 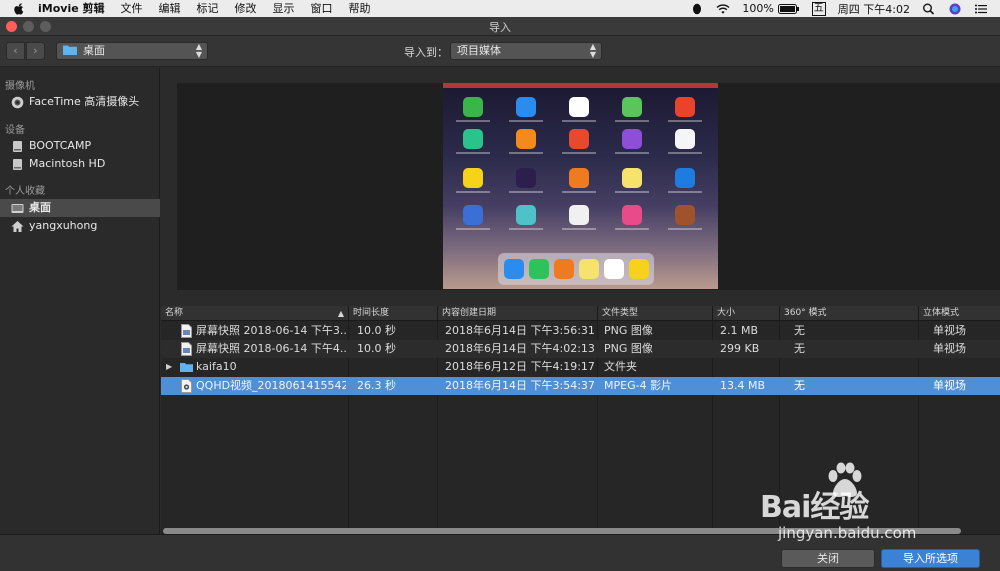 I want to click on forward-button: ›, so click(x=35, y=51).